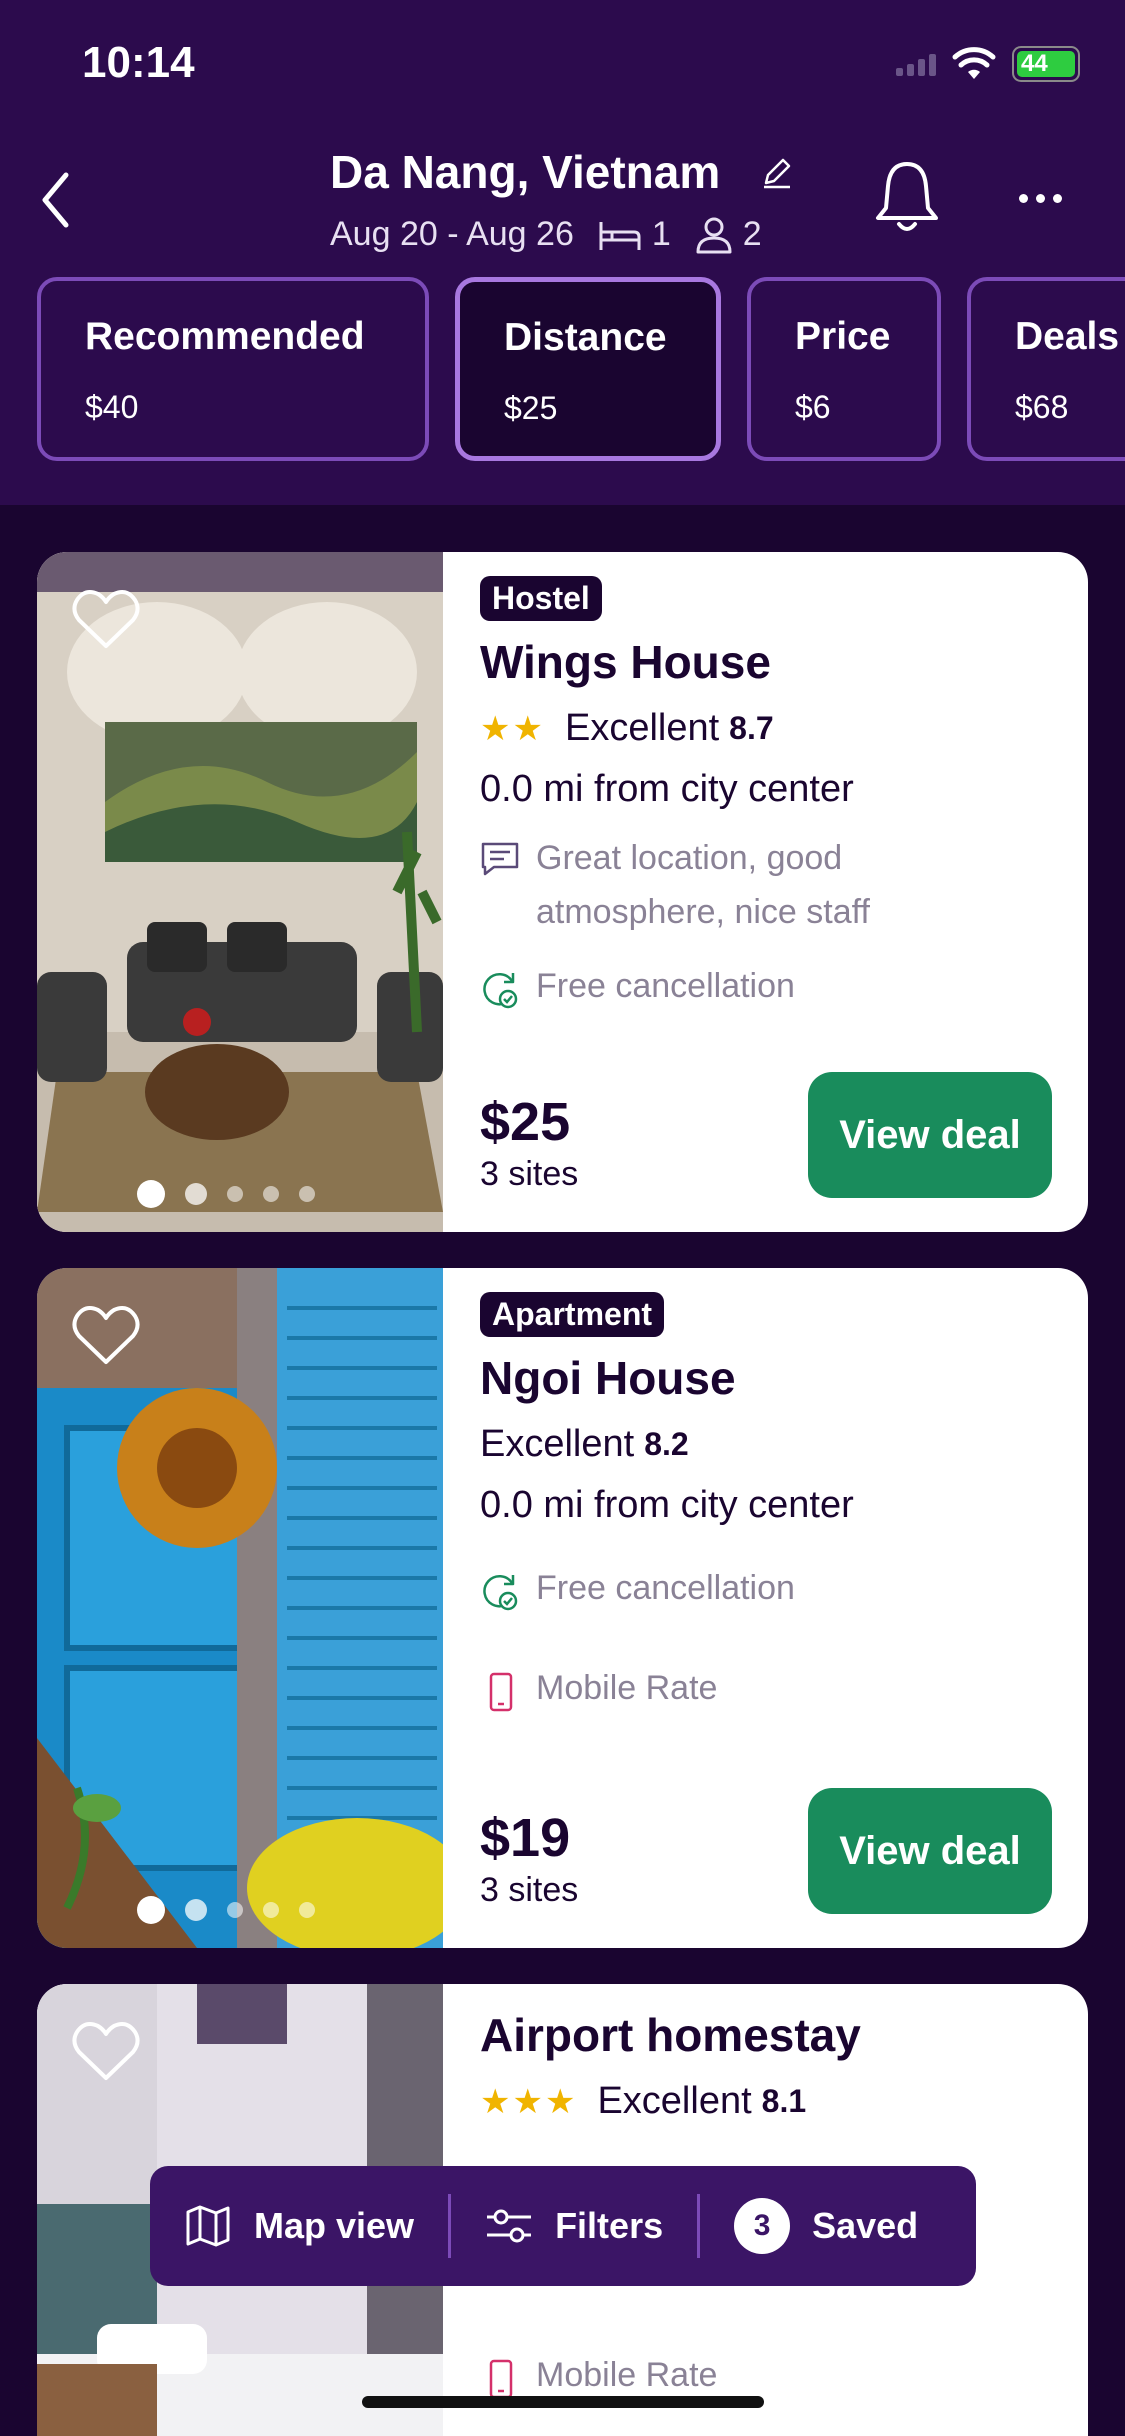 Image resolution: width=1125 pixels, height=2436 pixels. Describe the element at coordinates (974, 63) in the screenshot. I see `wifi-icon` at that location.